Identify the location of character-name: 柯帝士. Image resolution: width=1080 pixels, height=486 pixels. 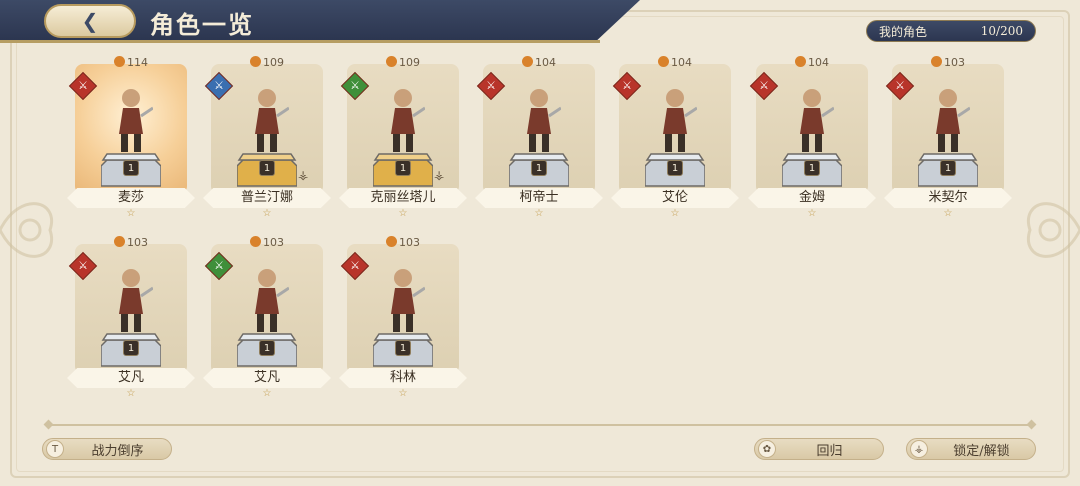
(539, 198).